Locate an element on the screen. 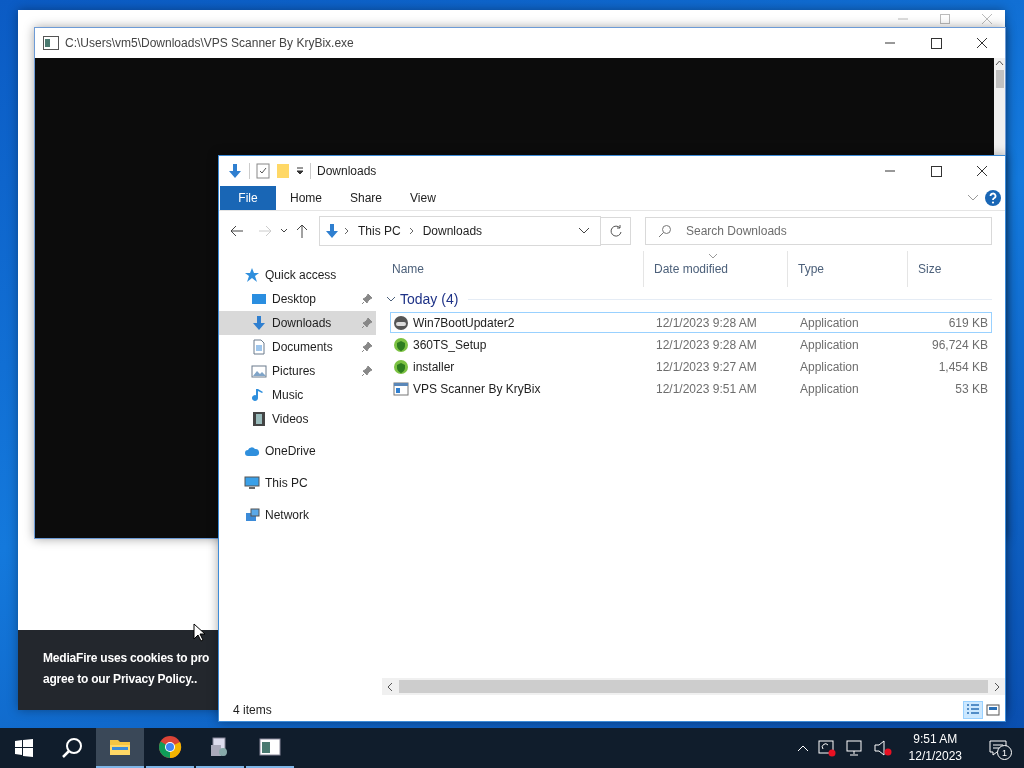 The height and width of the screenshot is (768, 1024). refresh-button is located at coordinates (616, 231).